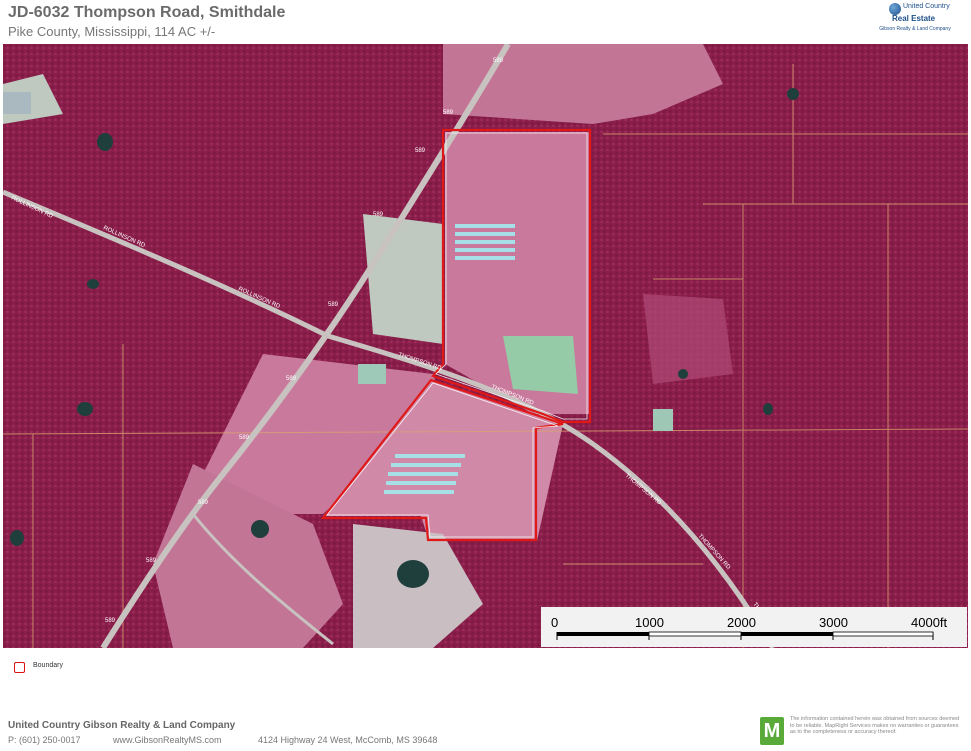  Describe the element at coordinates (348, 740) in the screenshot. I see `footer-address: 4124 Highway 24 West, McComb, MS 39648` at that location.